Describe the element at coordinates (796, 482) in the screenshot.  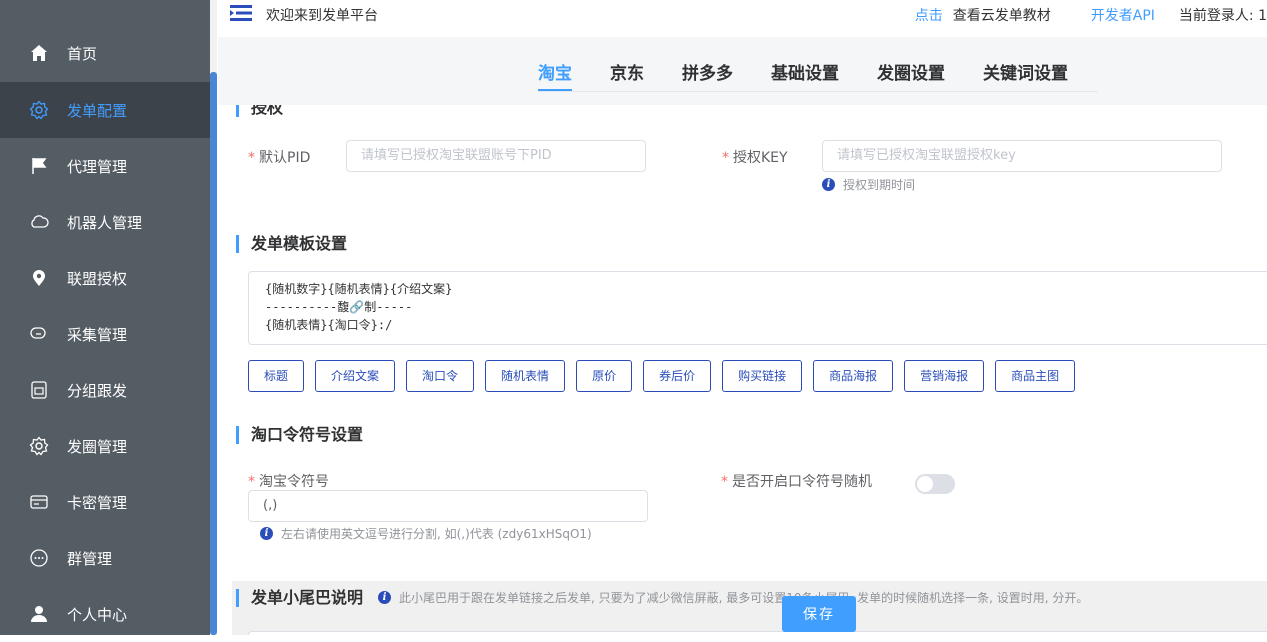
I see `random-symbol-label: * 是否开启口令符号随机` at that location.